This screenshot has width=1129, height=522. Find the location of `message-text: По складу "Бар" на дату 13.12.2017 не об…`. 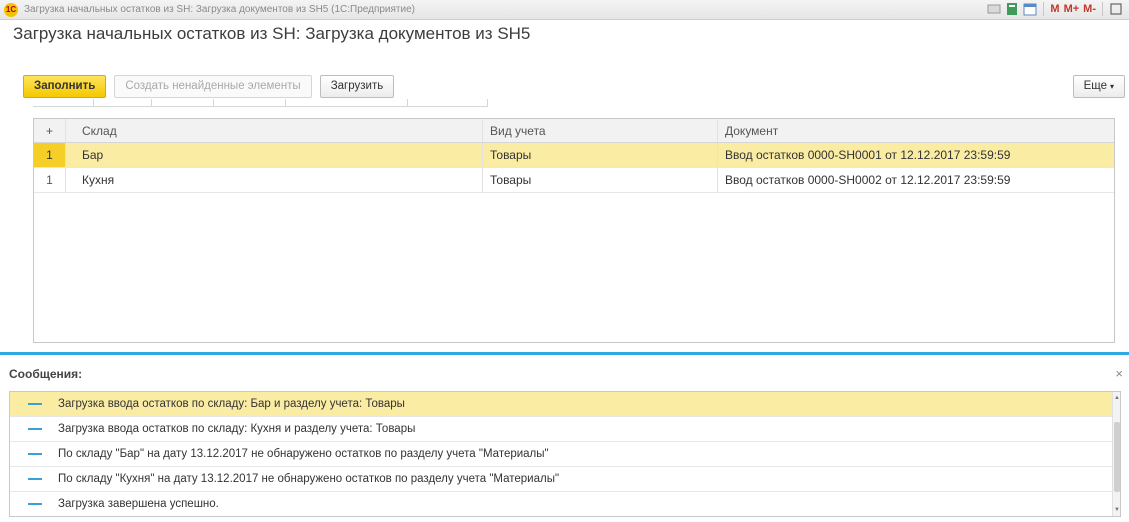

message-text: По складу "Бар" на дату 13.12.2017 не об… is located at coordinates (303, 454).